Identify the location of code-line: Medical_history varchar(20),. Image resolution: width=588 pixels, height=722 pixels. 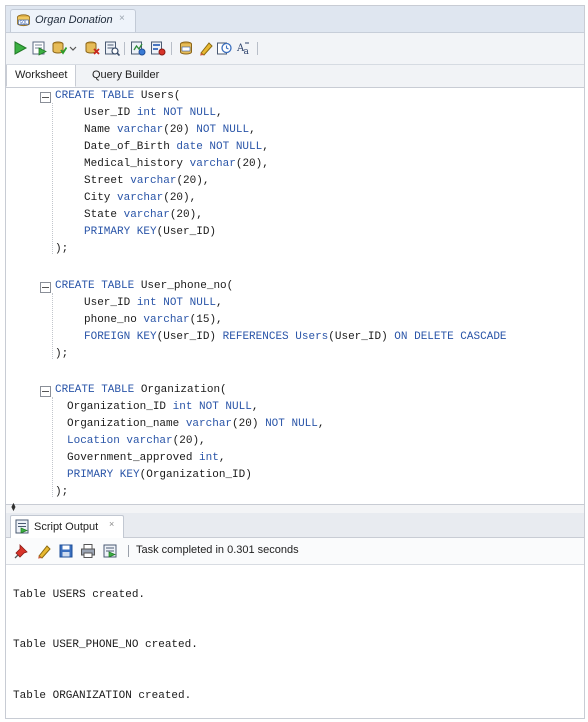
(176, 164).